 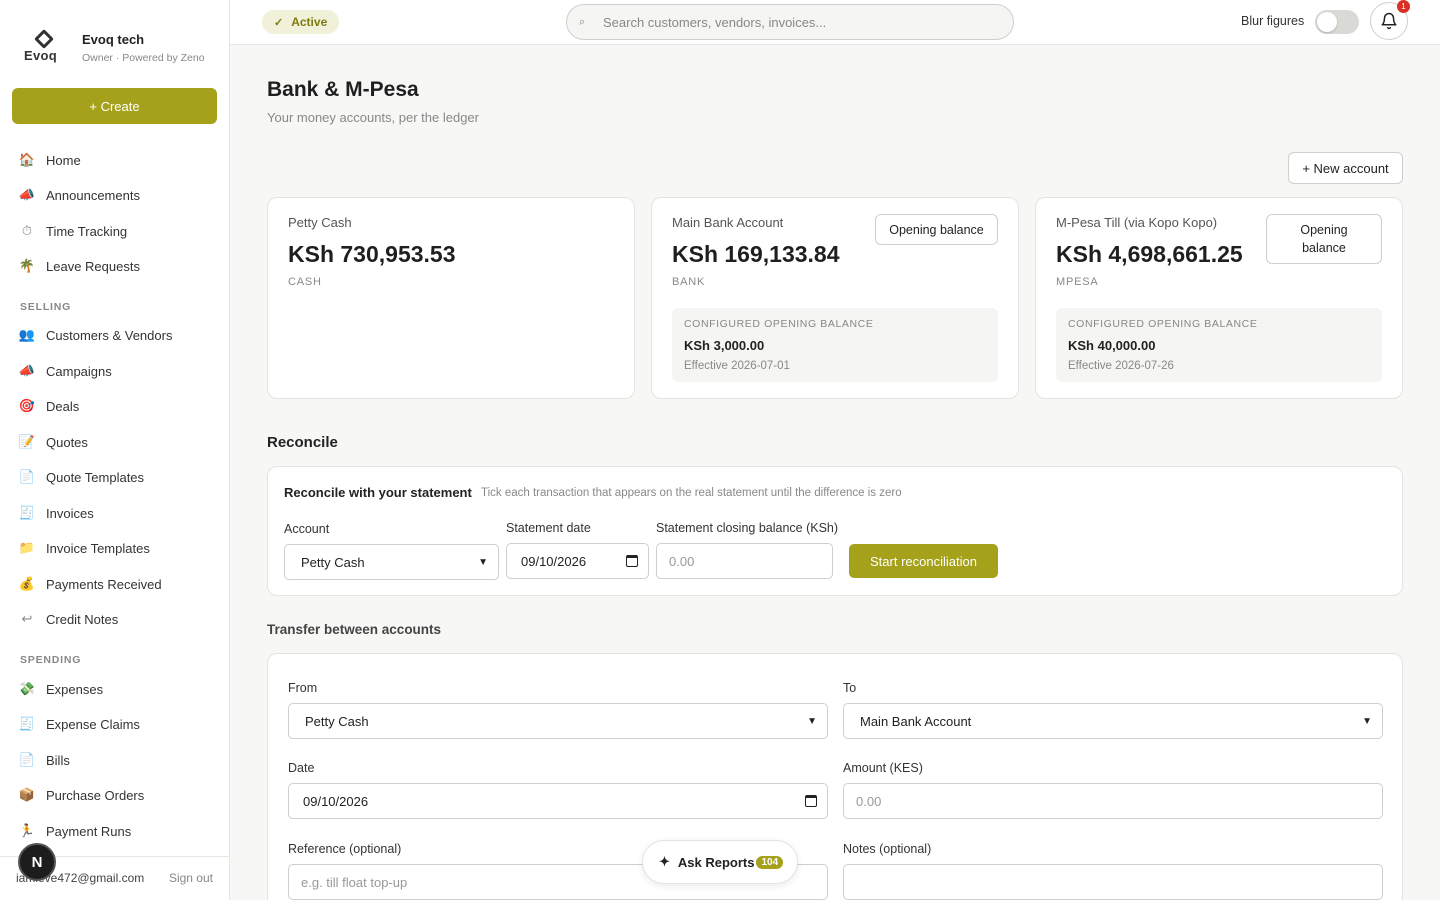 I want to click on sidebar-item-expense-claims: 🧾 Expense Claims, so click(x=79, y=724).